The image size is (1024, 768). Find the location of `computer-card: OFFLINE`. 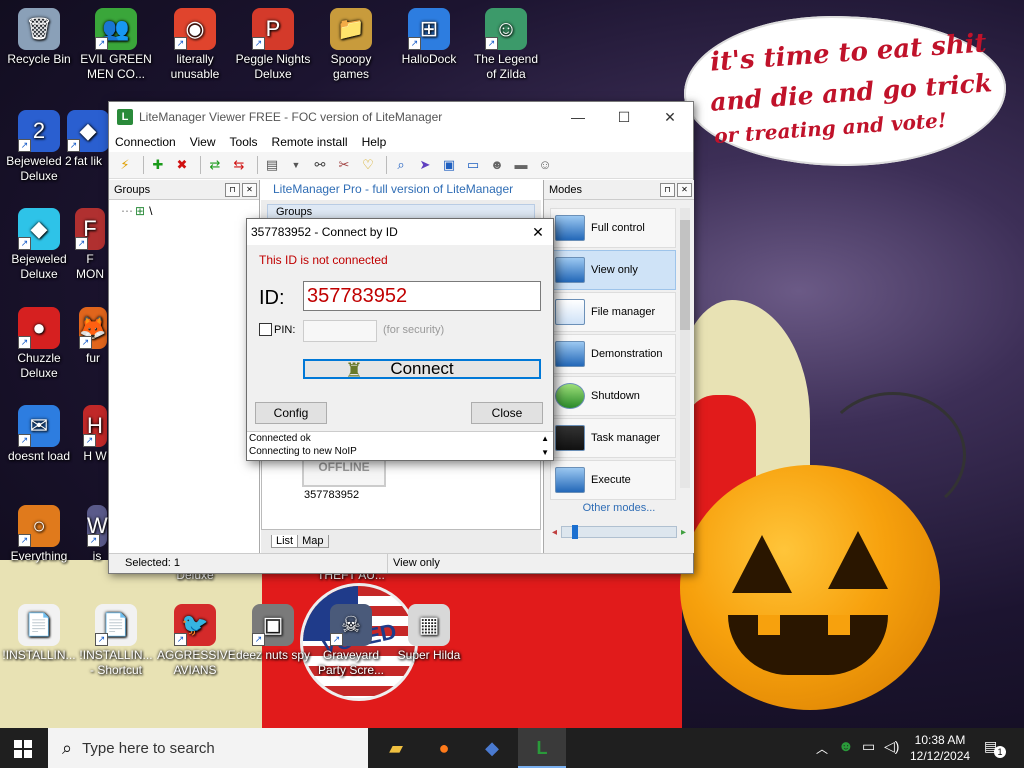

computer-card: OFFLINE is located at coordinates (344, 472).